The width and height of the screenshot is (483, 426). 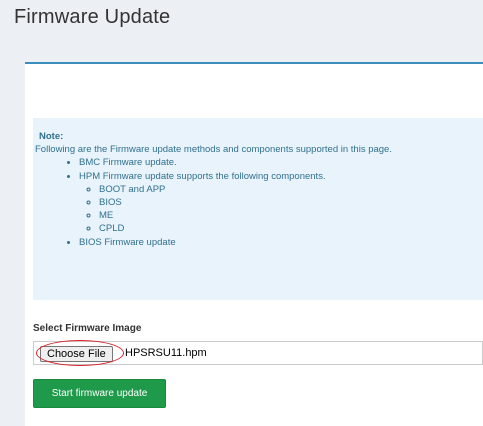 I want to click on page-title: Firmware Update, so click(x=92, y=17).